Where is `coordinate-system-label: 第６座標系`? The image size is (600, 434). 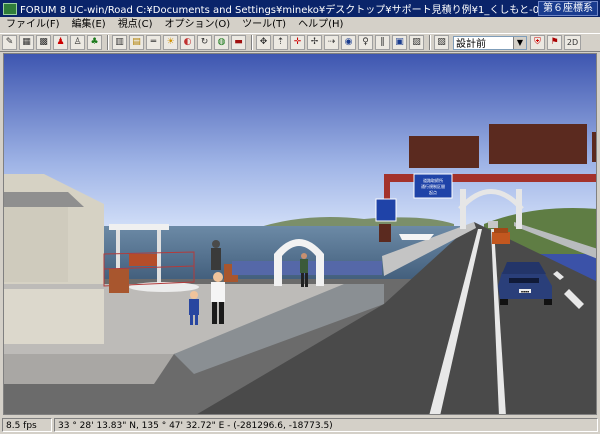 coordinate-system-label: 第６座標系 is located at coordinates (568, 8).